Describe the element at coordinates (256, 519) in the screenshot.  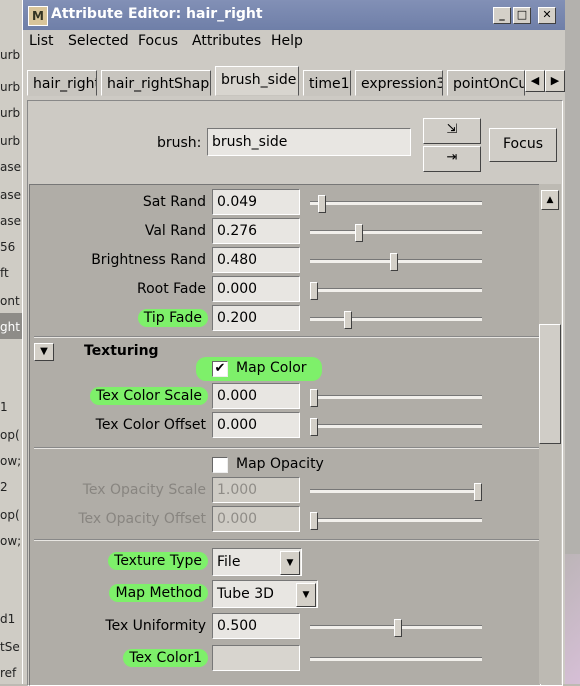
I see `tex-opacity-offset-field: 0.000` at that location.